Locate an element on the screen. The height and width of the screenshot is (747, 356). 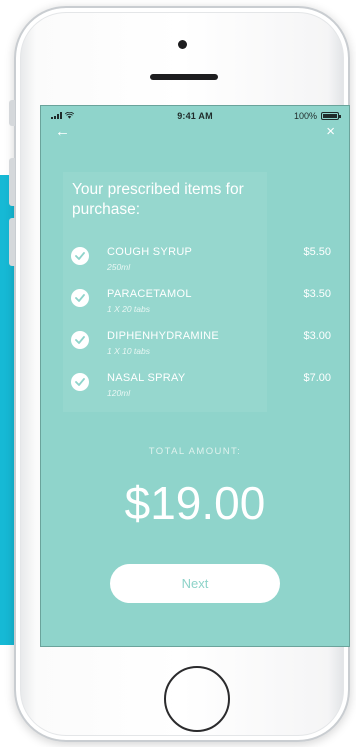
purchase-title: Your prescribed items for purchase: is located at coordinates (158, 199).